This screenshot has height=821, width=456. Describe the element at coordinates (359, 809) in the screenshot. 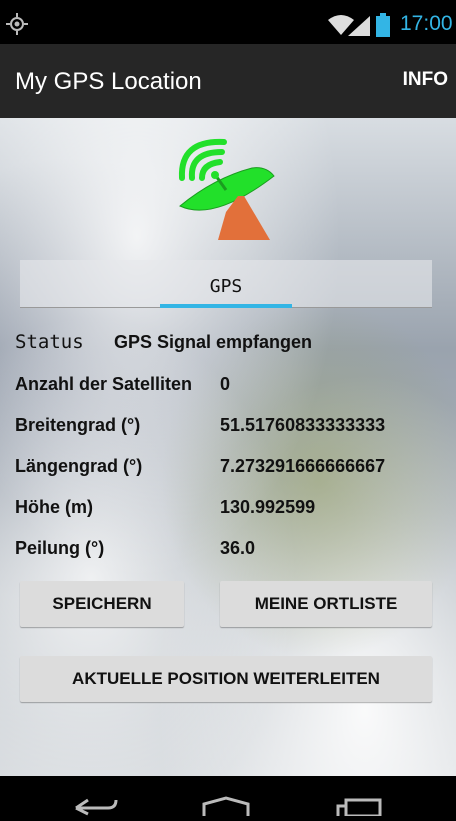

I see `recent-apps-icon` at that location.